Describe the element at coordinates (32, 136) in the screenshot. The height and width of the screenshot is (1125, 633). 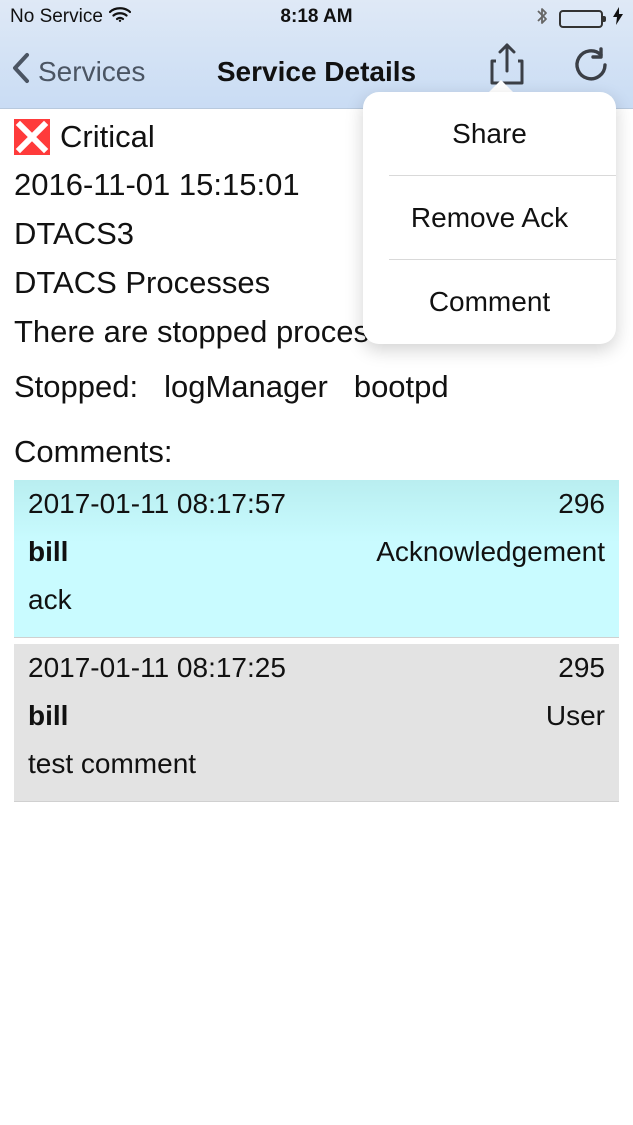
I see `critical-icon` at that location.